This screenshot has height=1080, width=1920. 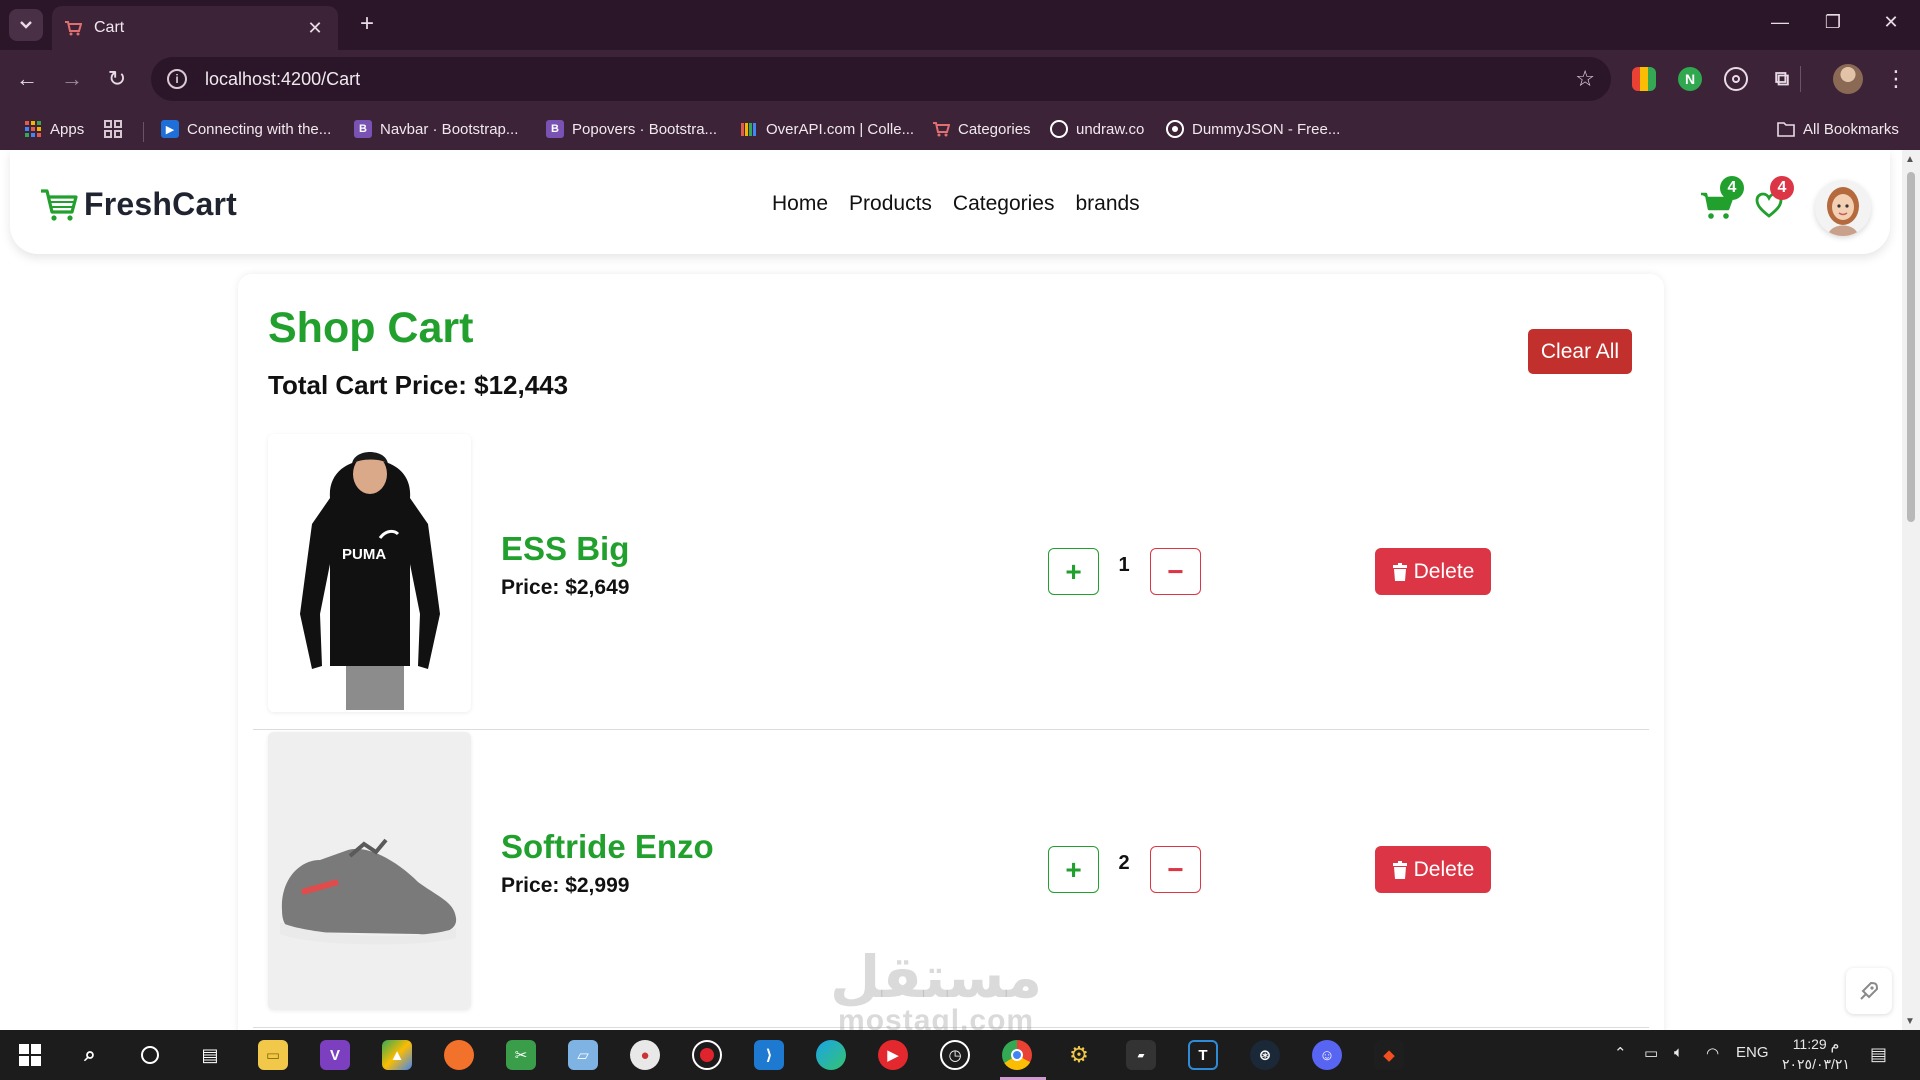 I want to click on scroll-to-top-button, so click(x=1869, y=991).